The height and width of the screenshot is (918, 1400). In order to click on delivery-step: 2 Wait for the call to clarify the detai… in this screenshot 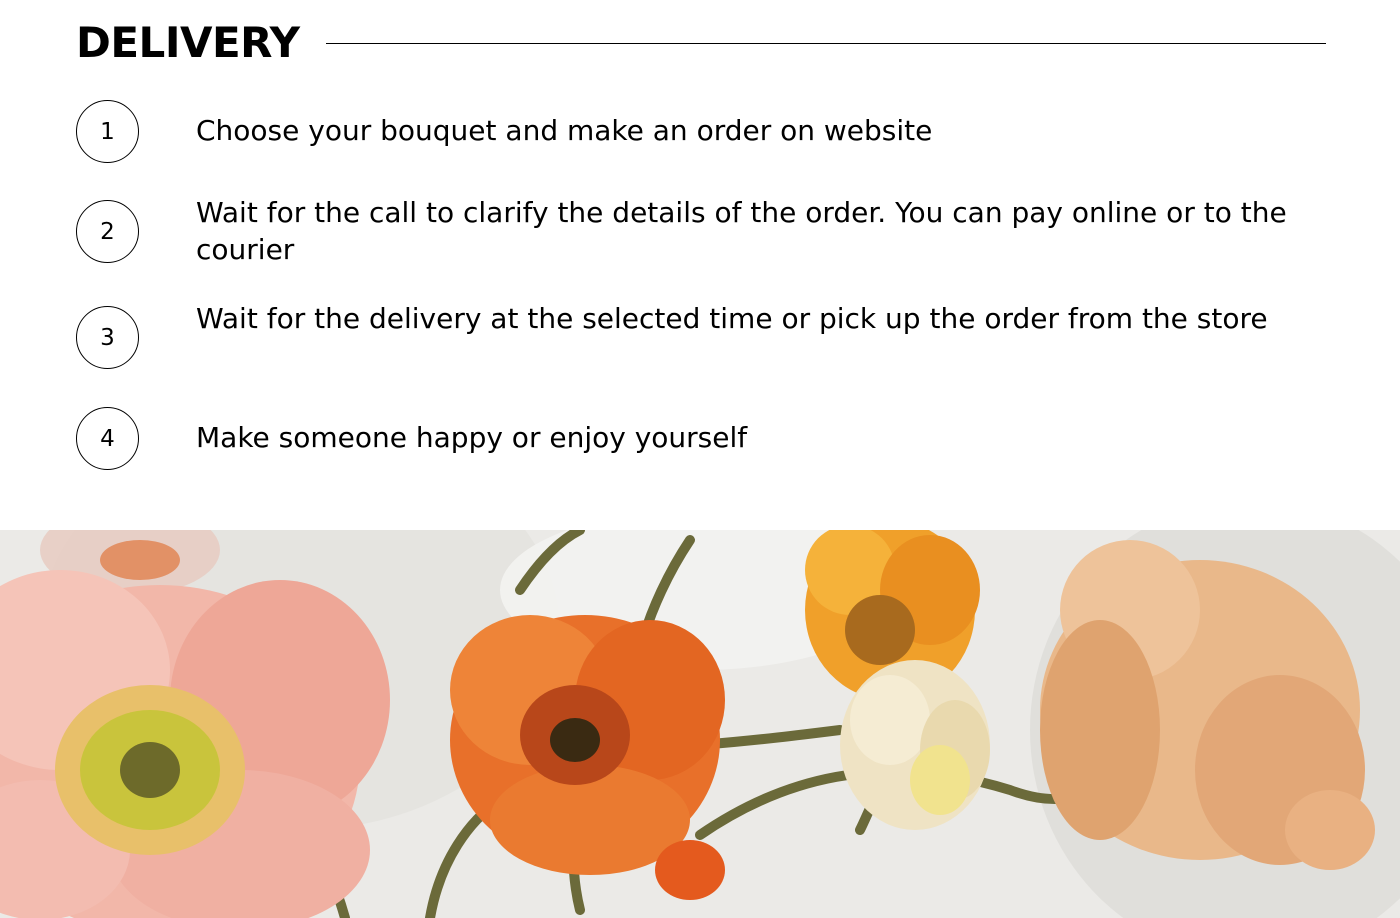, I will do `click(701, 231)`.